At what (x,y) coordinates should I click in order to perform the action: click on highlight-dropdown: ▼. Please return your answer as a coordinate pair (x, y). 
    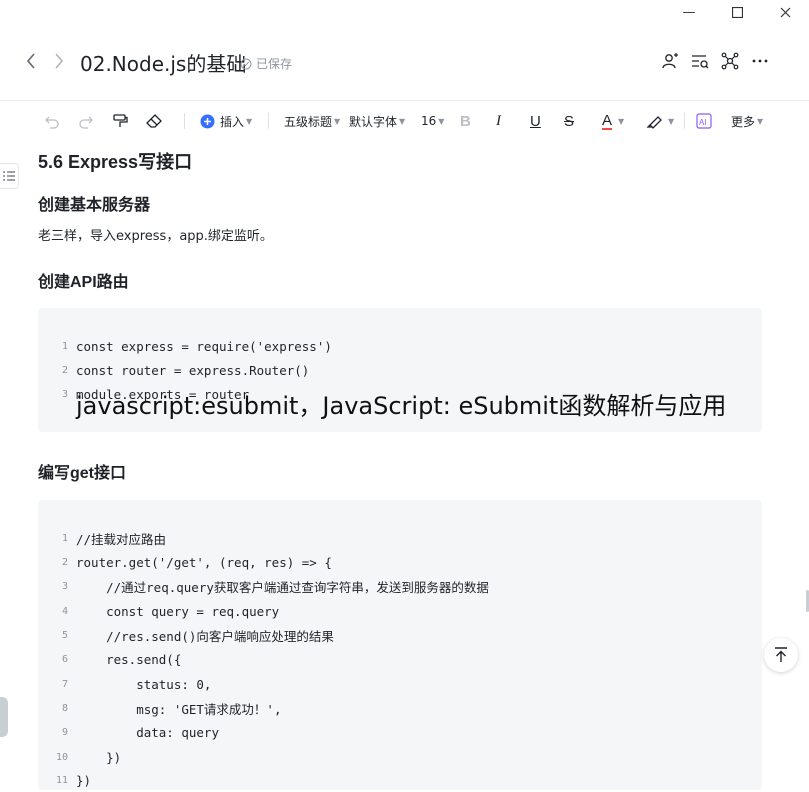
    Looking at the image, I should click on (660, 121).